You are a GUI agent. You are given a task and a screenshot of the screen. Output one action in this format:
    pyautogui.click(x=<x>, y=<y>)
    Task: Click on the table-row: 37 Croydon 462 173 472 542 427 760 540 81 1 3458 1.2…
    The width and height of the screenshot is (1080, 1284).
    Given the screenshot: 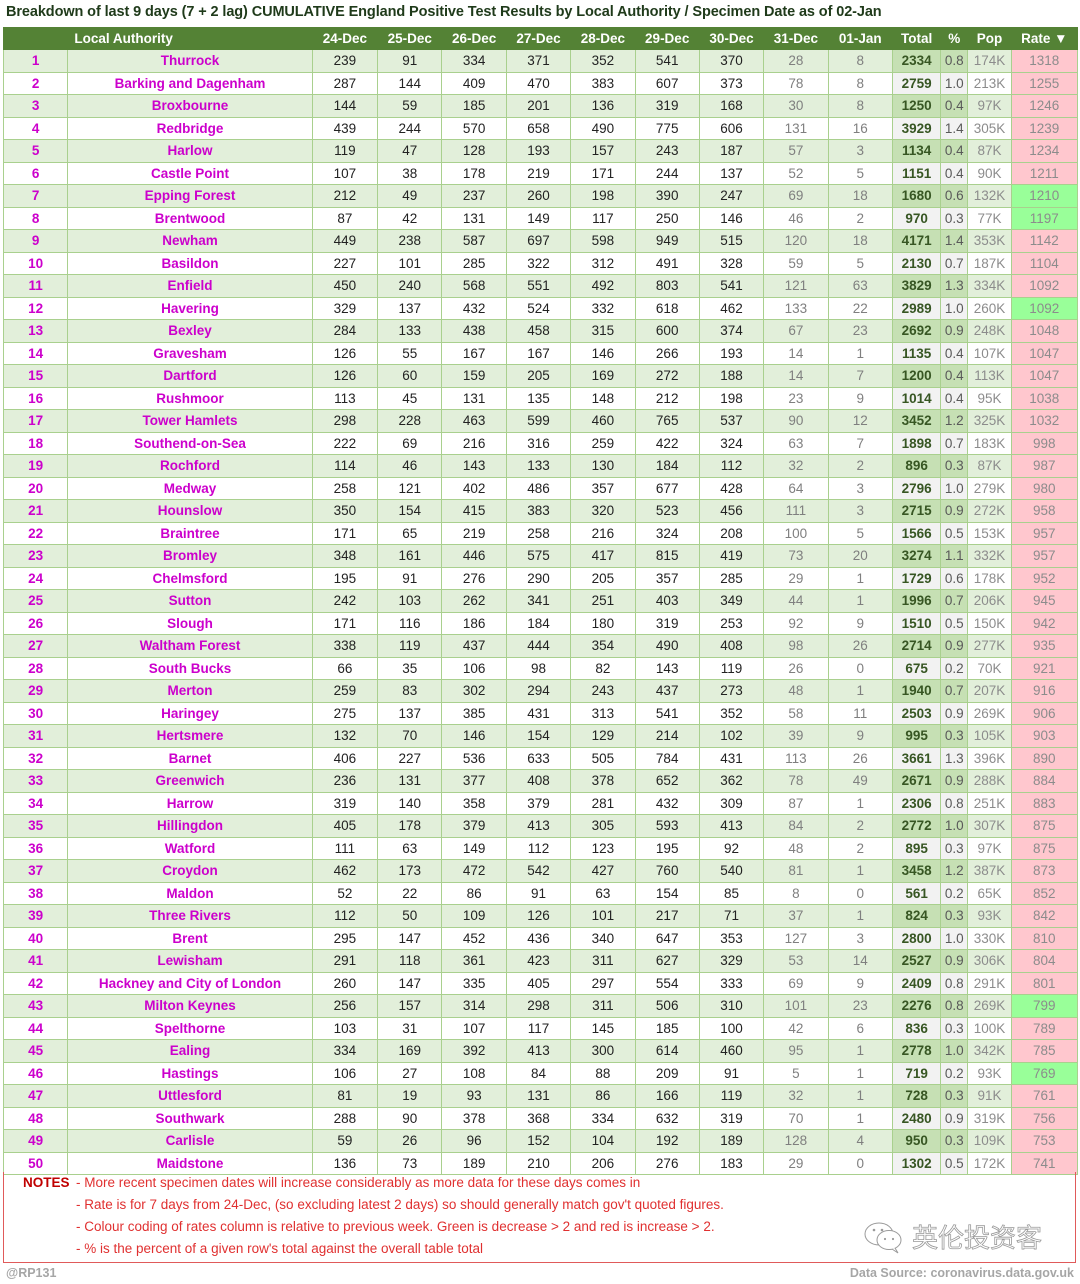 What is the action you would take?
    pyautogui.click(x=540, y=871)
    